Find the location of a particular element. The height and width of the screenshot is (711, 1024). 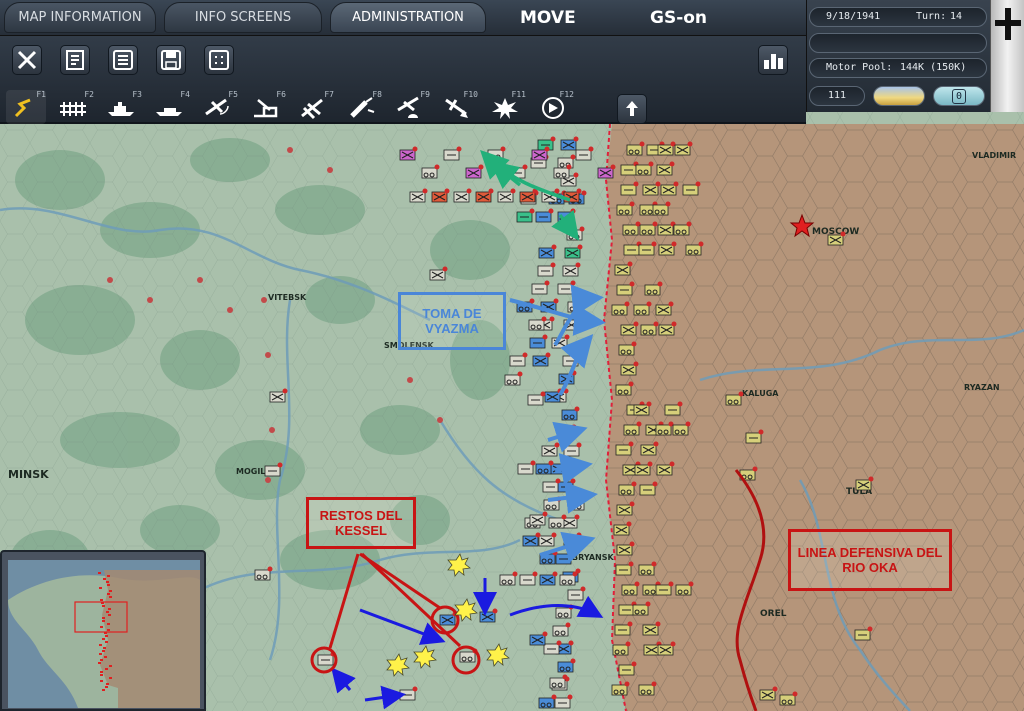

report-icon is located at coordinates (123, 60).